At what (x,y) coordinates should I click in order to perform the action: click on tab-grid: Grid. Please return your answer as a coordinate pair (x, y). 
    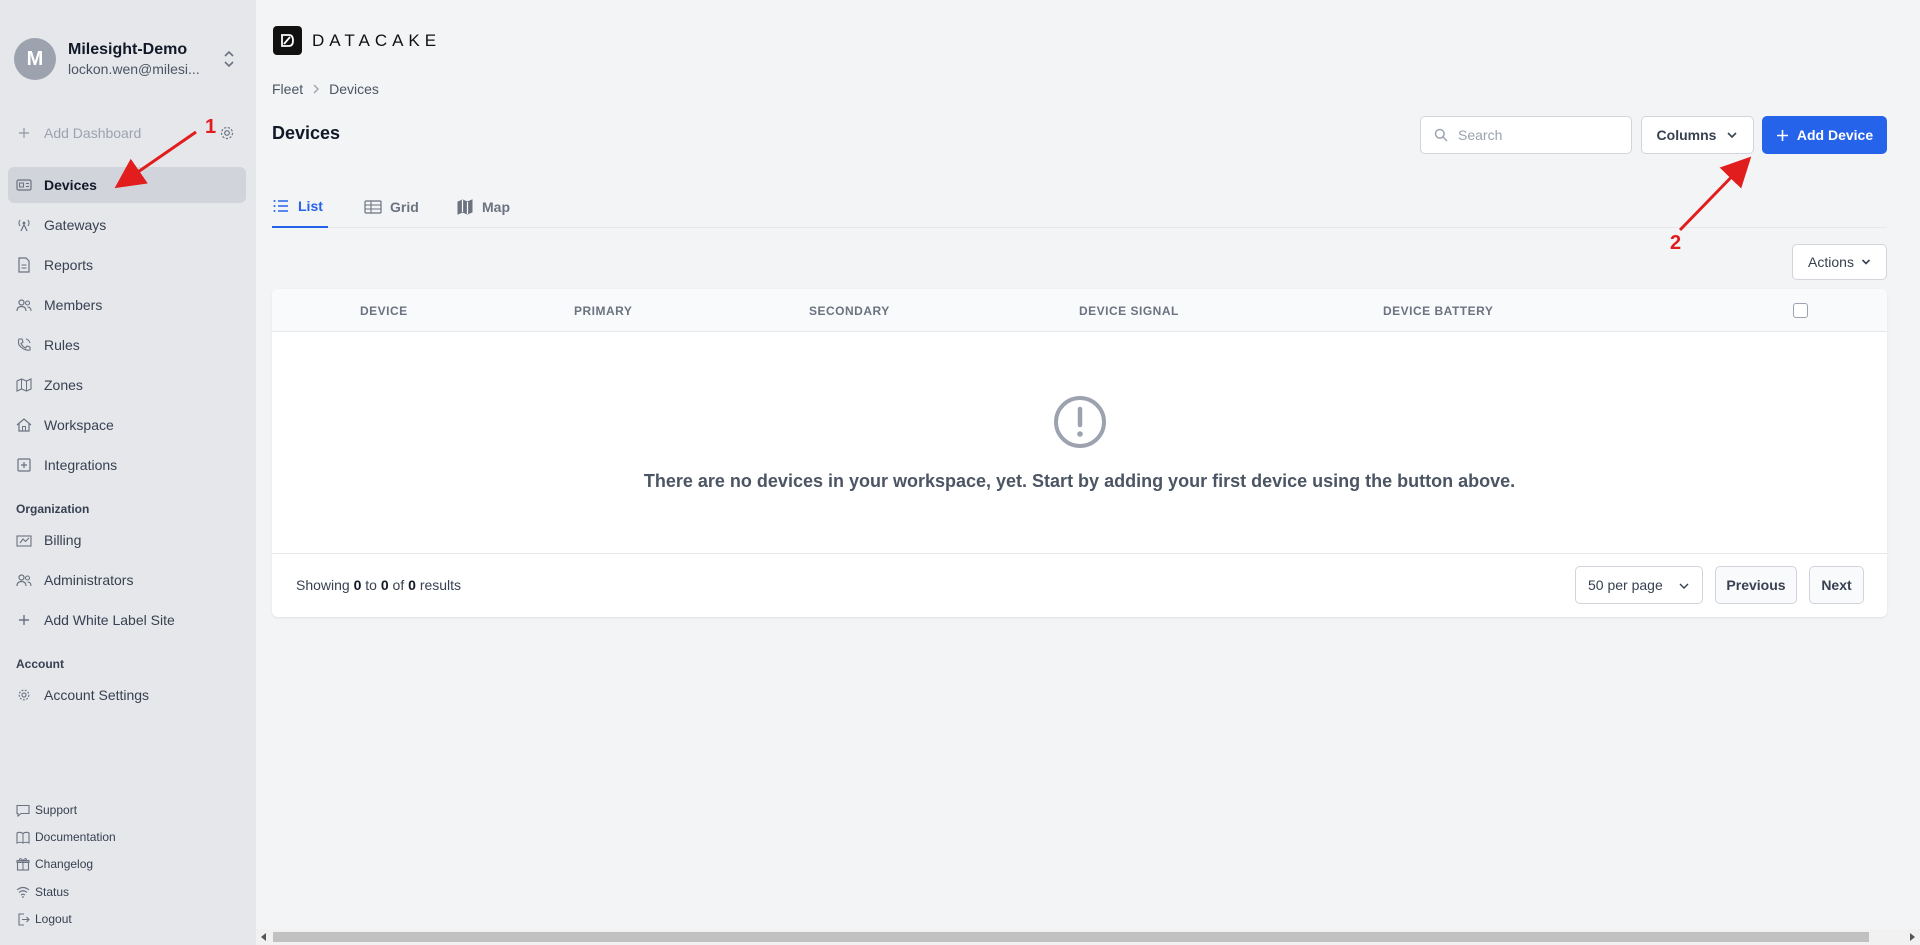
    Looking at the image, I should click on (391, 207).